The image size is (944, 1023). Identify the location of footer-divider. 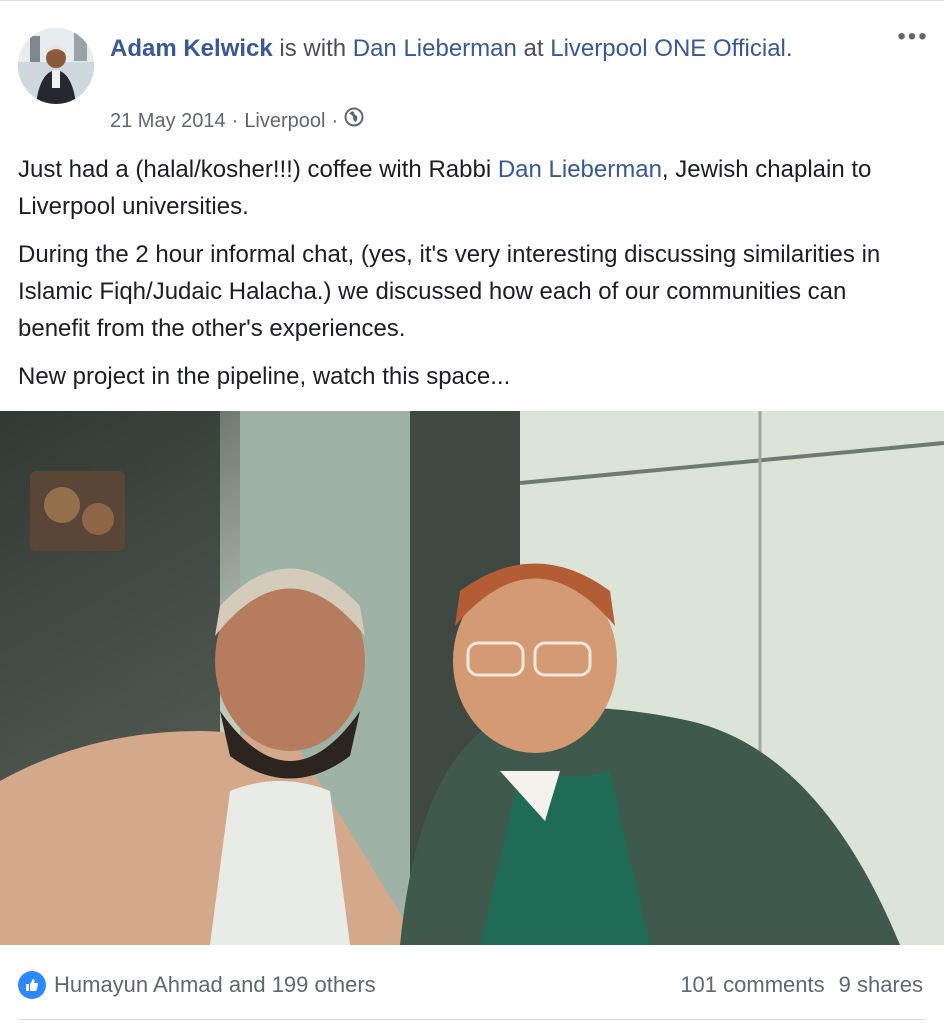
(472, 1019).